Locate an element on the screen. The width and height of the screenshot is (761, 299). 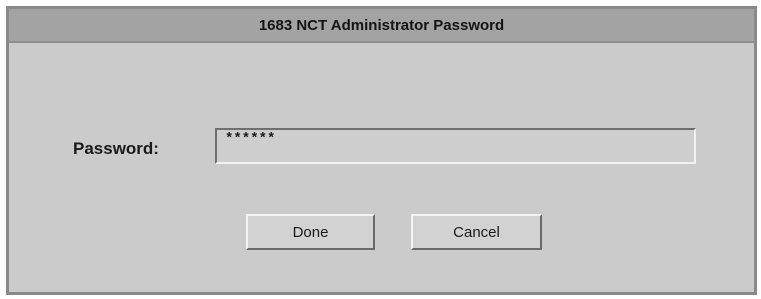
done-button-label: Done is located at coordinates (310, 232).